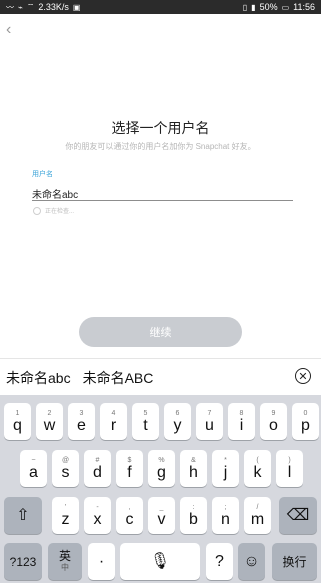  I want to click on key-g-label: g, so click(161, 472).